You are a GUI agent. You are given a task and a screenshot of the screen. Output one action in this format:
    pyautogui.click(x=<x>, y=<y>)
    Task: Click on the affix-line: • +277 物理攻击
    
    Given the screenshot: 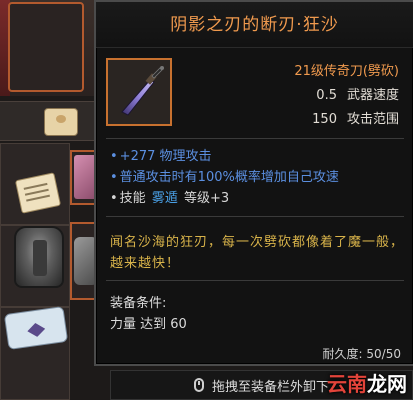 What is the action you would take?
    pyautogui.click(x=161, y=154)
    